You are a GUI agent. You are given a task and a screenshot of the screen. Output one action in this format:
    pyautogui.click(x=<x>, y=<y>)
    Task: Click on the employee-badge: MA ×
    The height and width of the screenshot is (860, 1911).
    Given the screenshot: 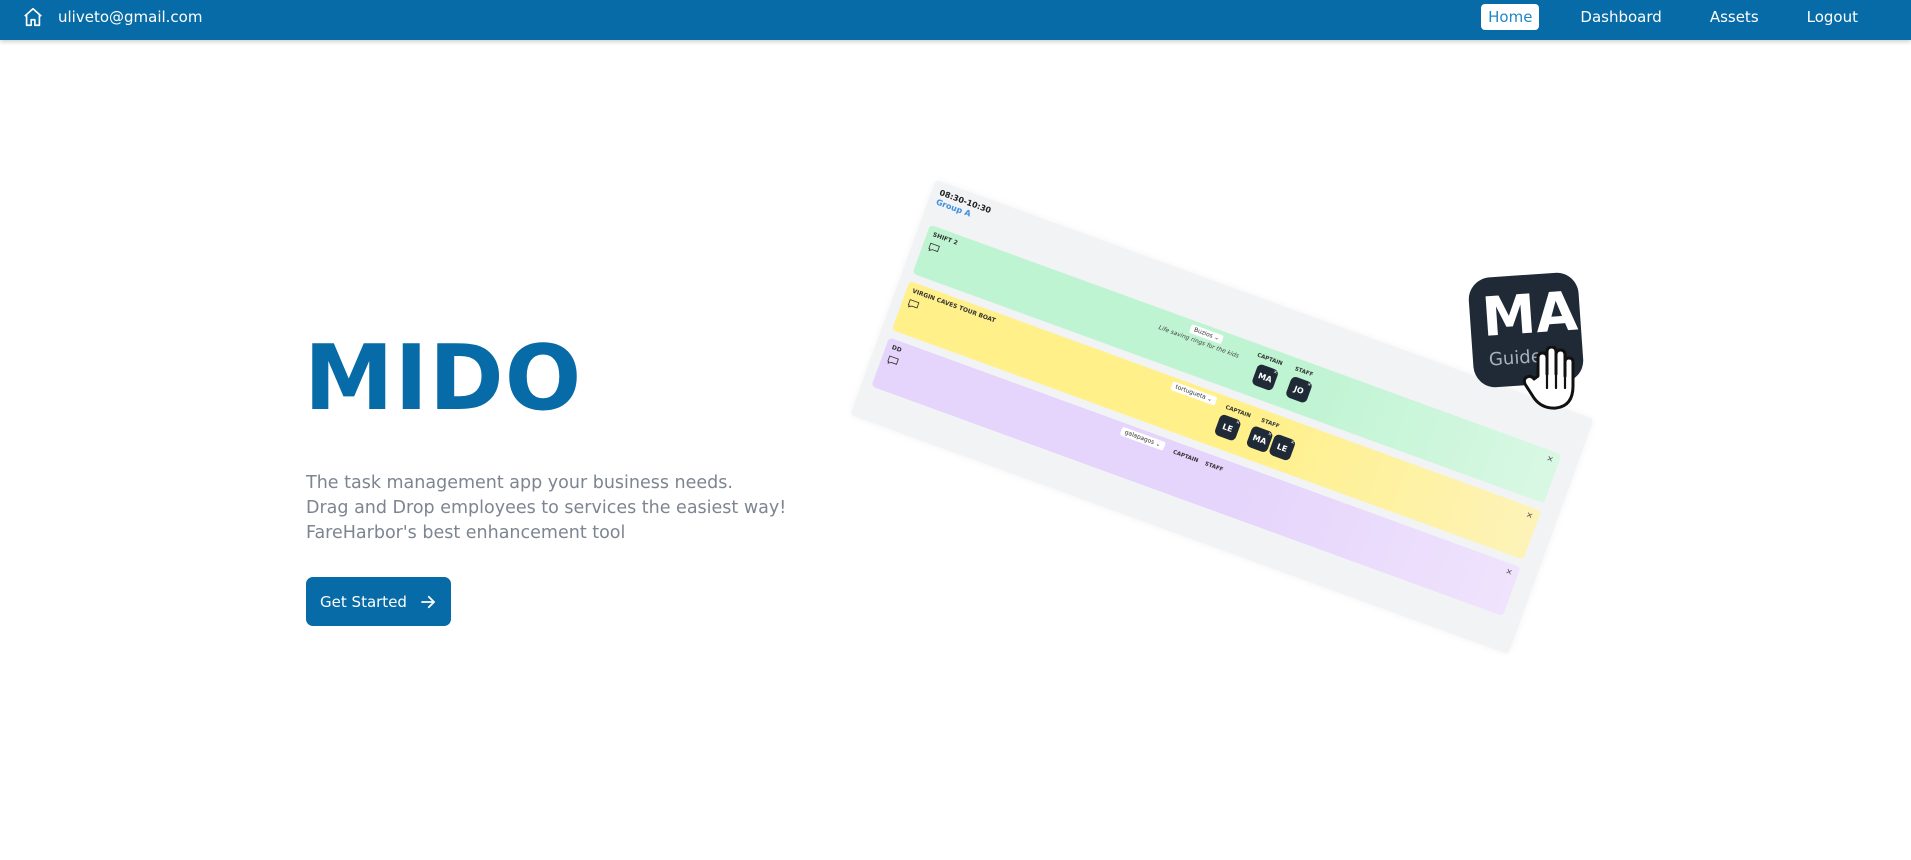 What is the action you would take?
    pyautogui.click(x=1265, y=377)
    